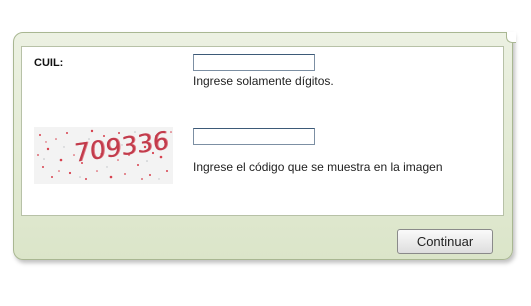 The image size is (531, 306). I want to click on panel-corner-notch, so click(511, 37).